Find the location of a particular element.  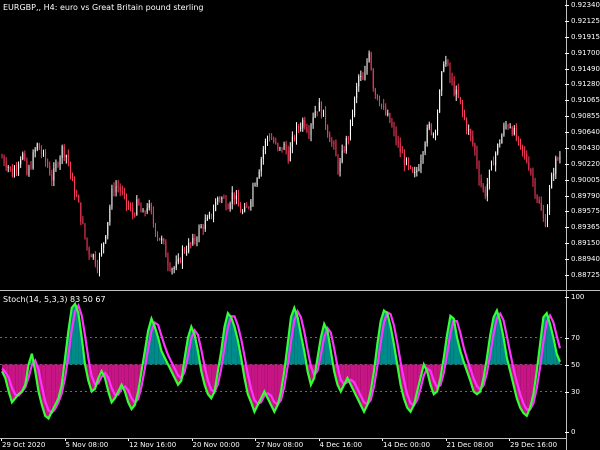

indicator-tick-label: 70 is located at coordinates (575, 337).